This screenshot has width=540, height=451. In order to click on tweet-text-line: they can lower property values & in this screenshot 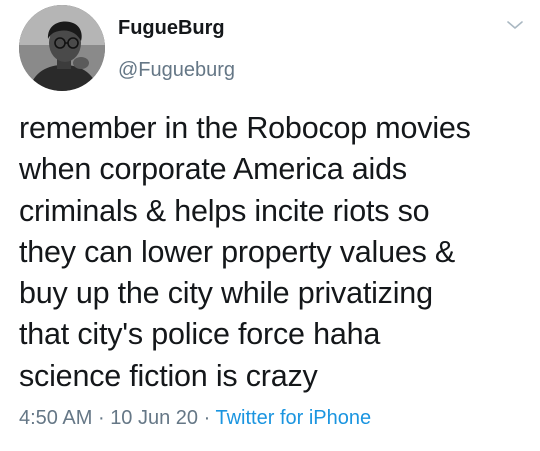, I will do `click(237, 251)`.